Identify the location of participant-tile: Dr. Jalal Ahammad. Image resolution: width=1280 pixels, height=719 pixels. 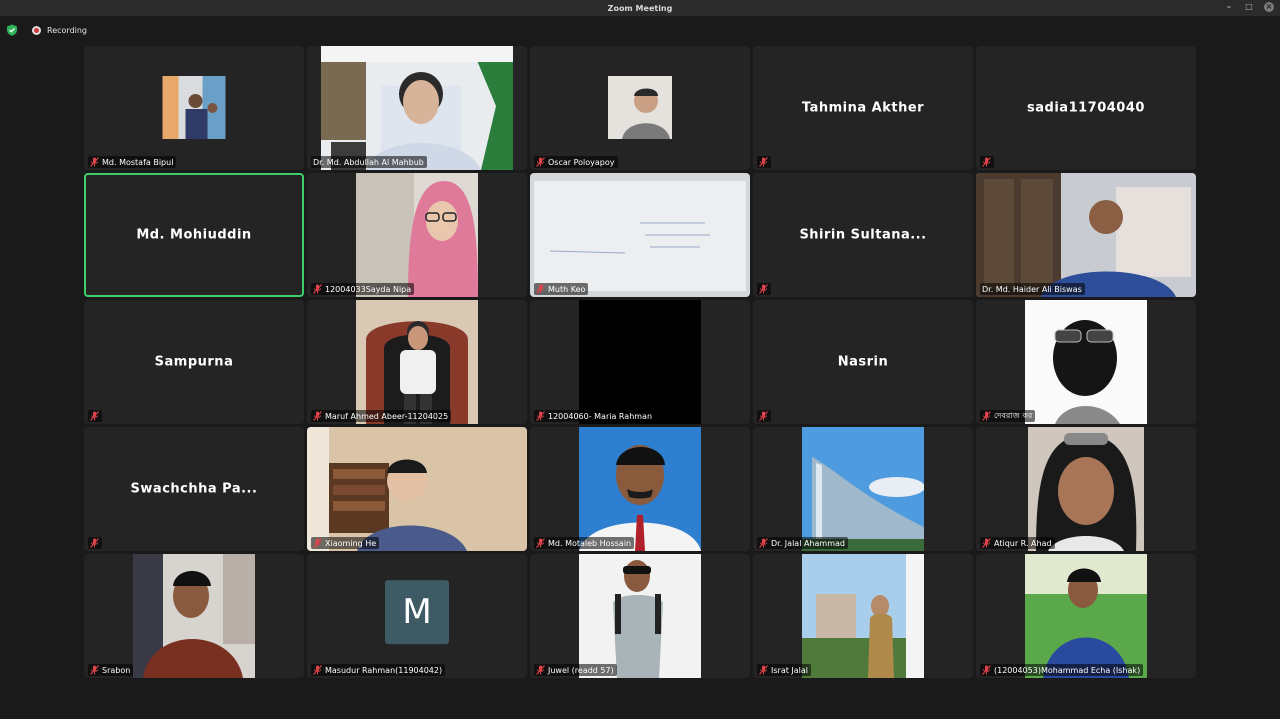
(863, 489).